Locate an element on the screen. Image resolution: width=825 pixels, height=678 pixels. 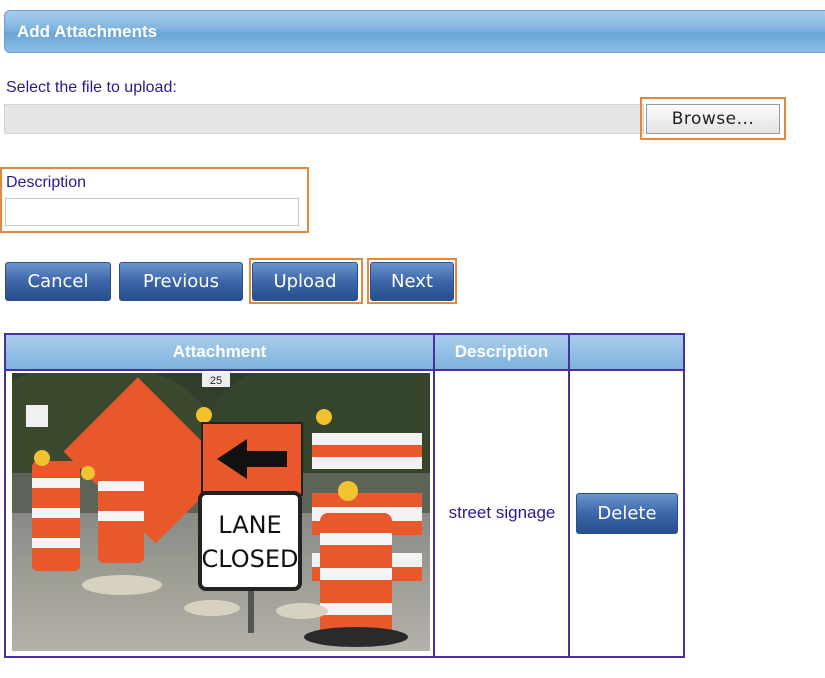
column-header-attachment: Attachment is located at coordinates (219, 352).